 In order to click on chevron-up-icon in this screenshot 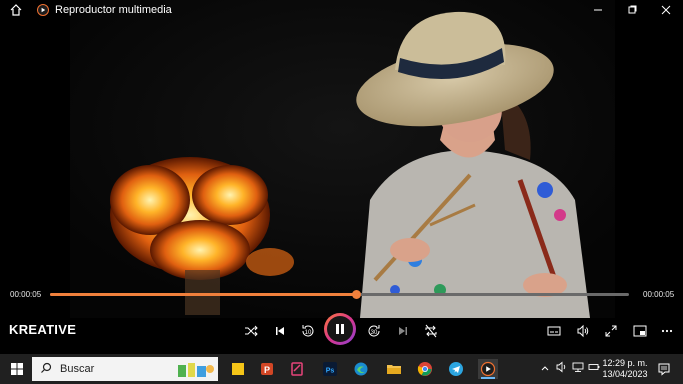, I will do `click(547, 369)`.